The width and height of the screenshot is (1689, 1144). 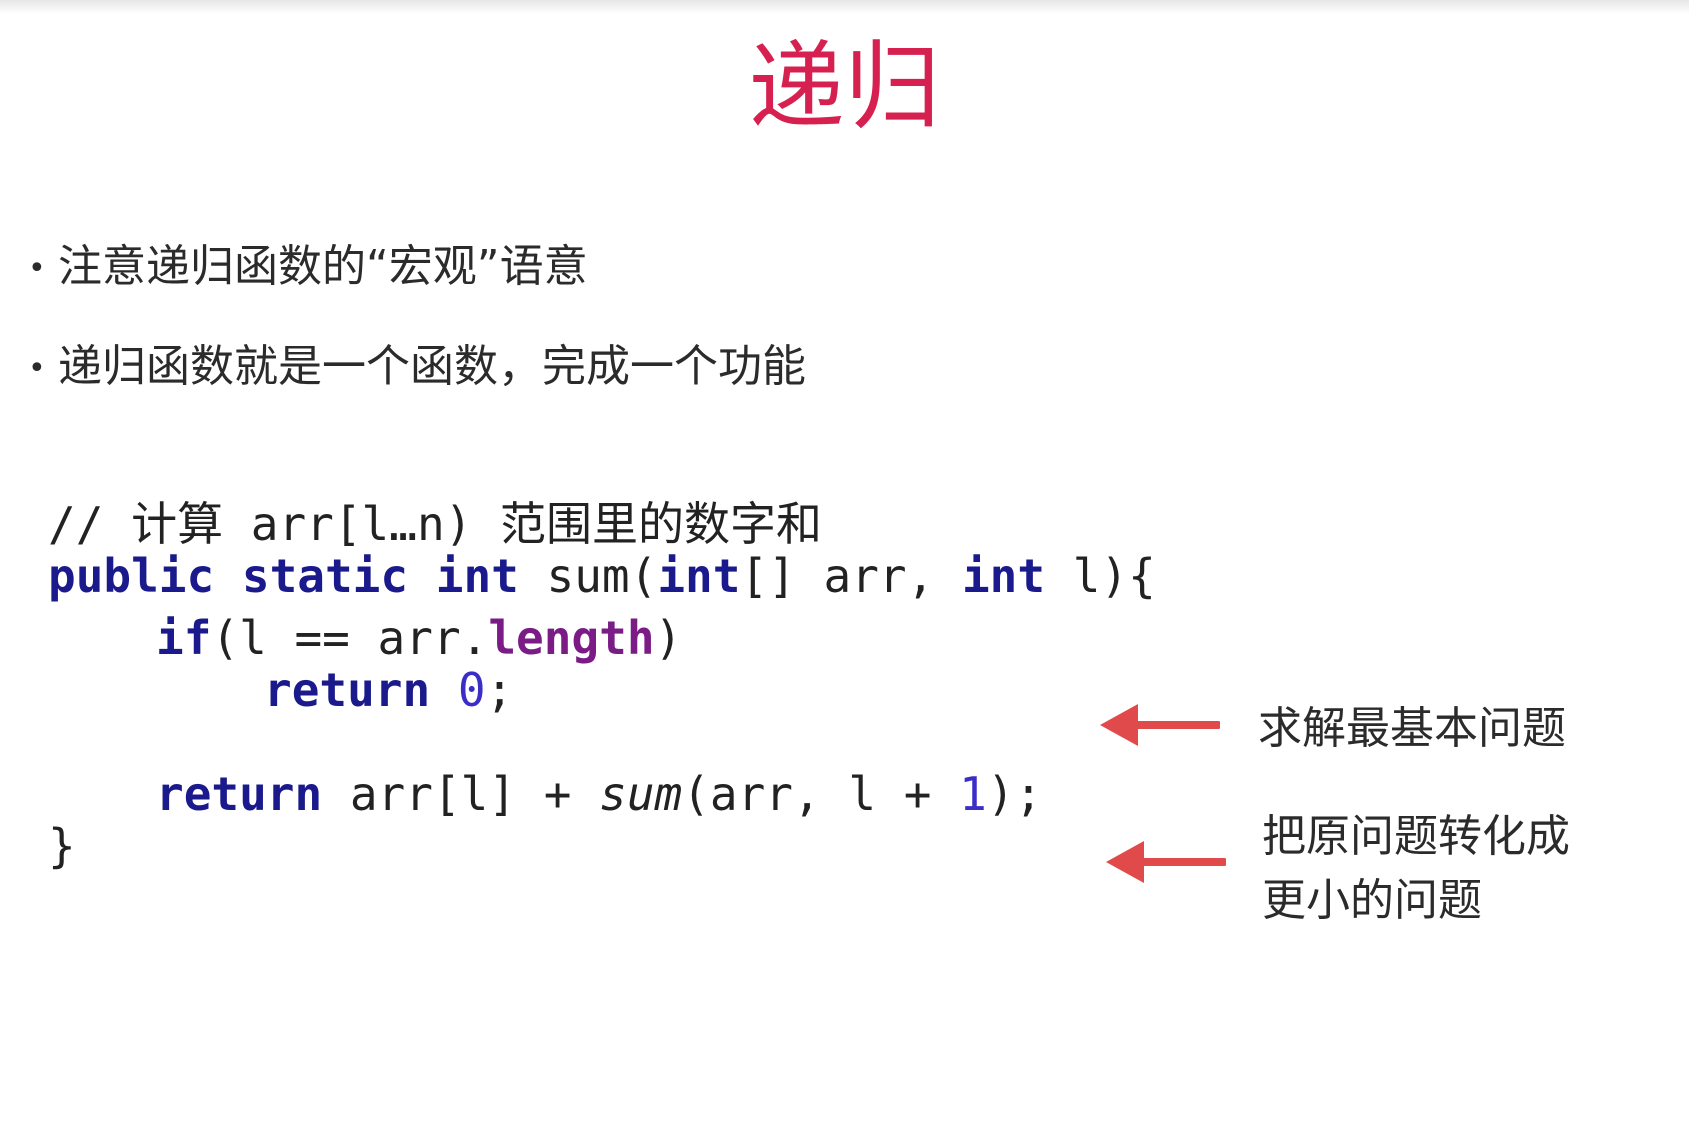 I want to click on code-if-line: if(l == arr.length), so click(x=419, y=638).